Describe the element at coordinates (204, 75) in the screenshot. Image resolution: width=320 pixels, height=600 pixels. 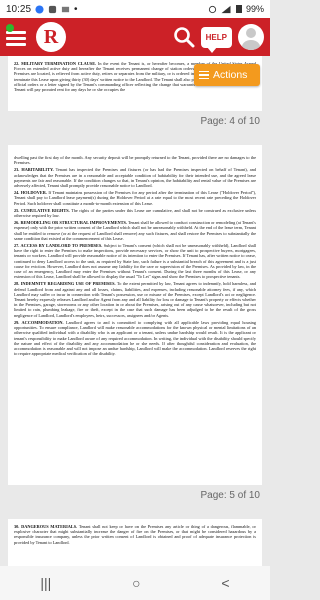
I see `list-icon` at that location.